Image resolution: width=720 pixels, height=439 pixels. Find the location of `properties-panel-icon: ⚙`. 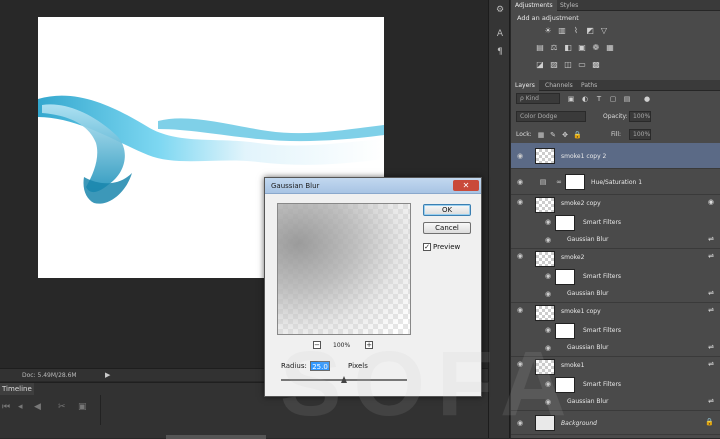

properties-panel-icon: ⚙ is located at coordinates (500, 10).